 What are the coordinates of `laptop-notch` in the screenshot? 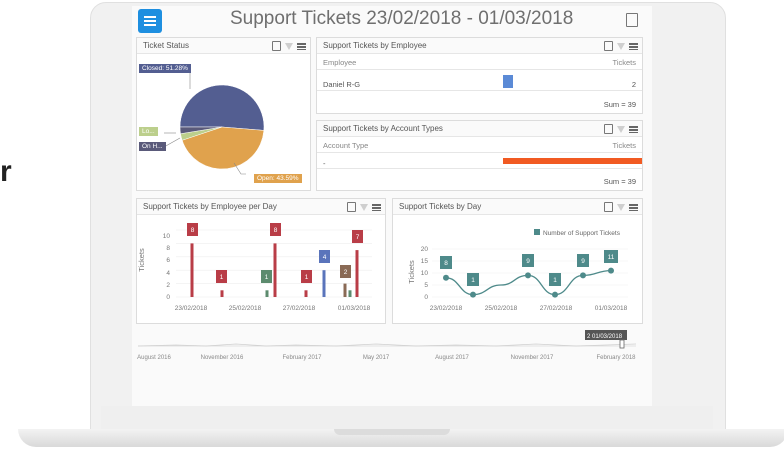 It's located at (392, 432).